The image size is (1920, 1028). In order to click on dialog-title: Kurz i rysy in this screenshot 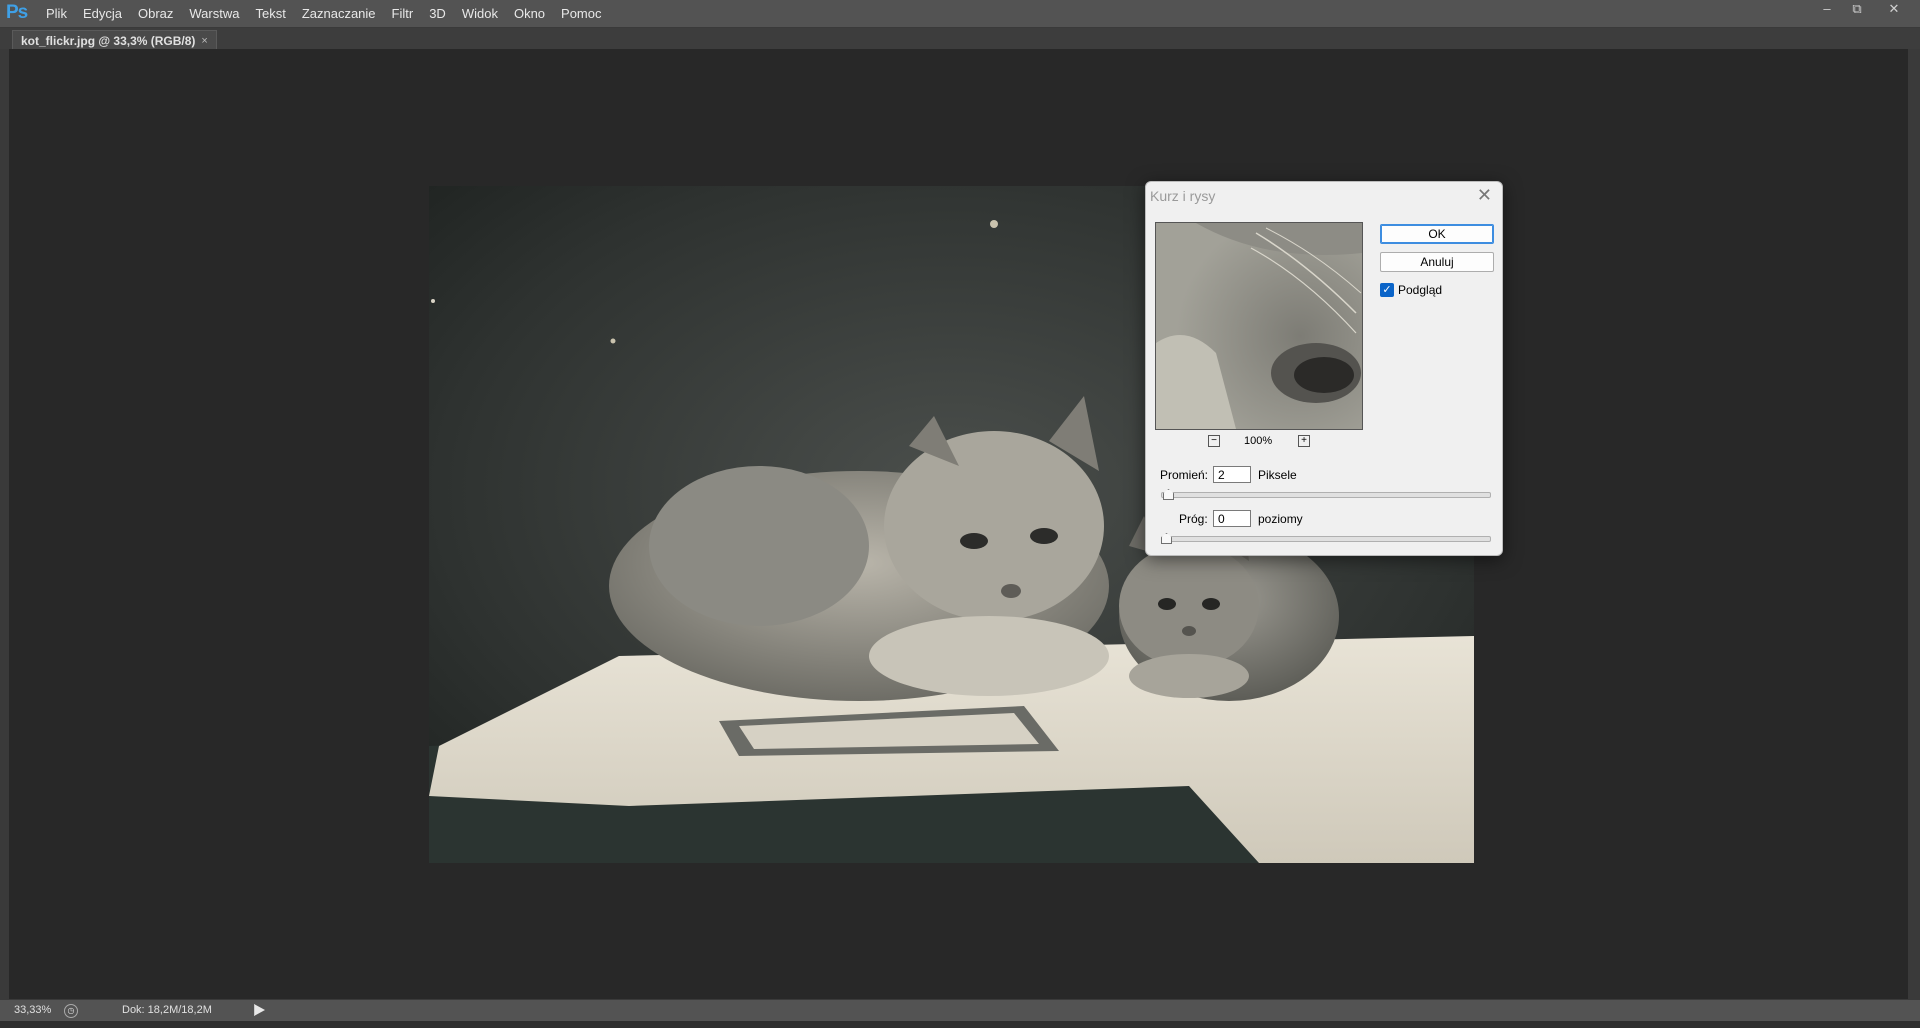, I will do `click(1183, 196)`.